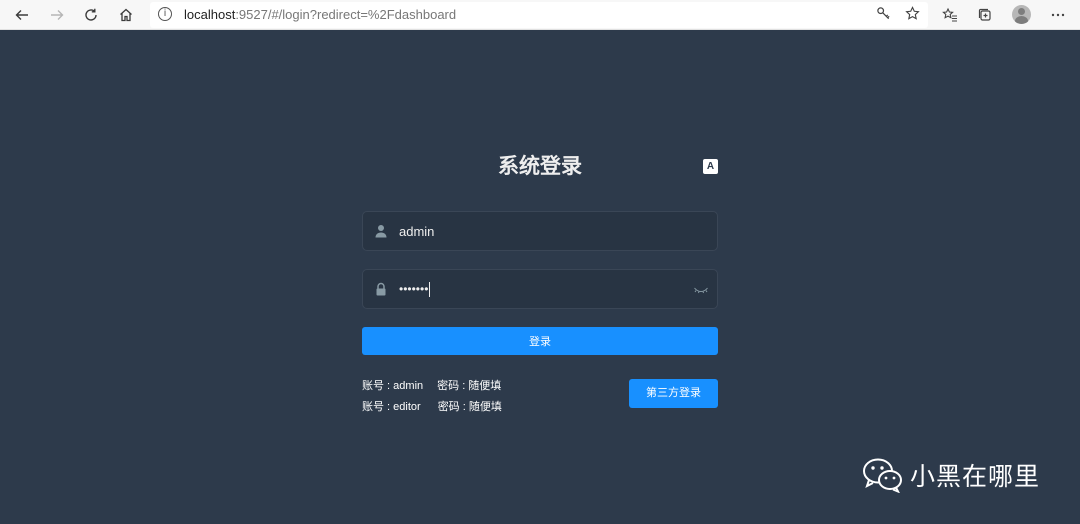  What do you see at coordinates (883, 15) in the screenshot?
I see `key-icon` at bounding box center [883, 15].